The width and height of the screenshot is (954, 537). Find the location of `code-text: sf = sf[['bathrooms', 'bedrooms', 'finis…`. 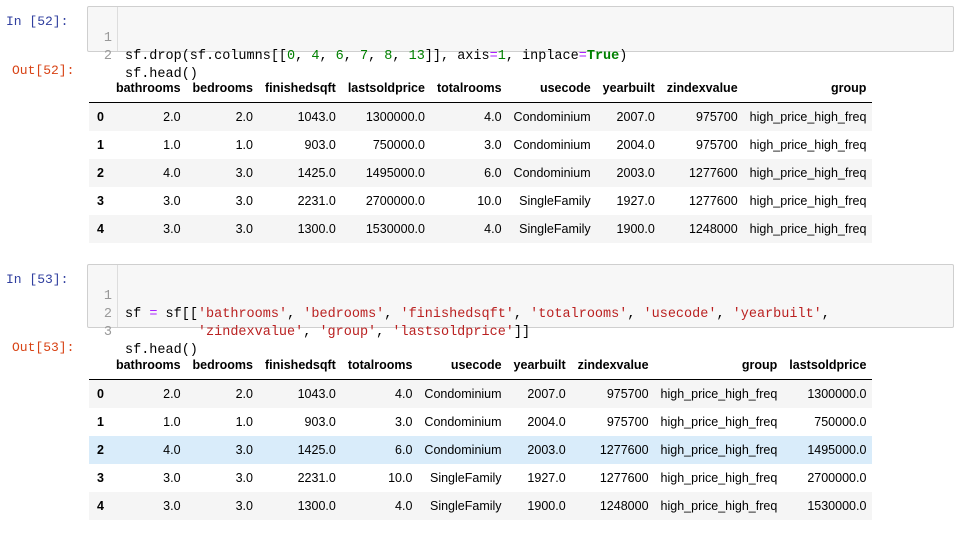

code-text: sf = sf[['bathrooms', 'bedrooms', 'finis… is located at coordinates (477, 314).